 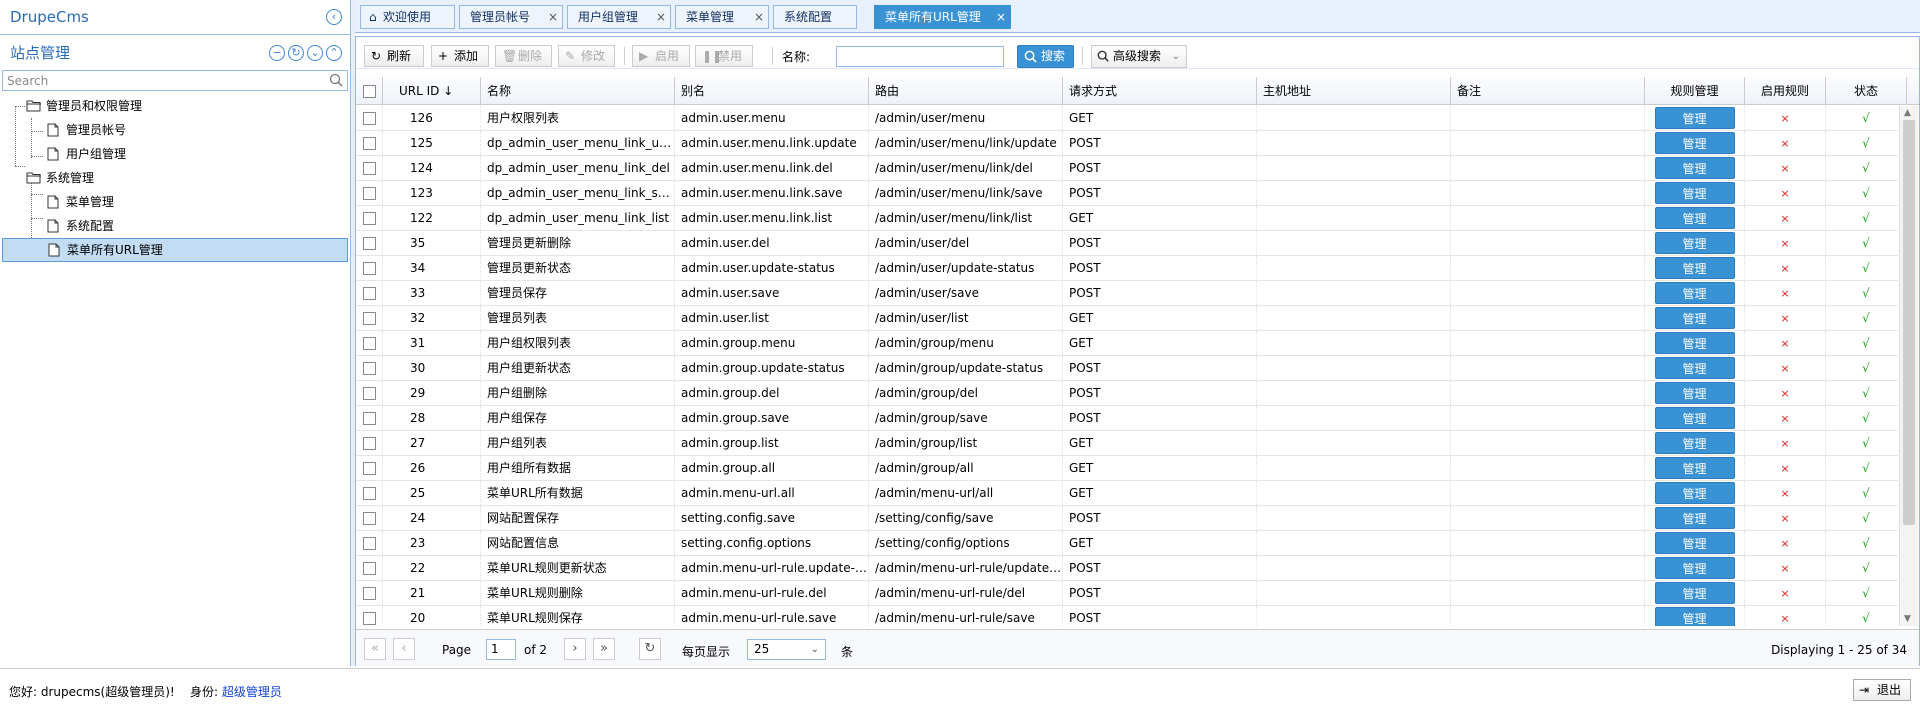 I want to click on tree-node-admin-permissions: 管理员和权限管理, so click(x=175, y=106).